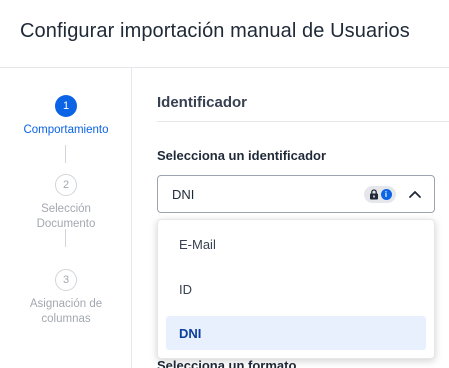  Describe the element at coordinates (303, 121) in the screenshot. I see `section-divider` at that location.